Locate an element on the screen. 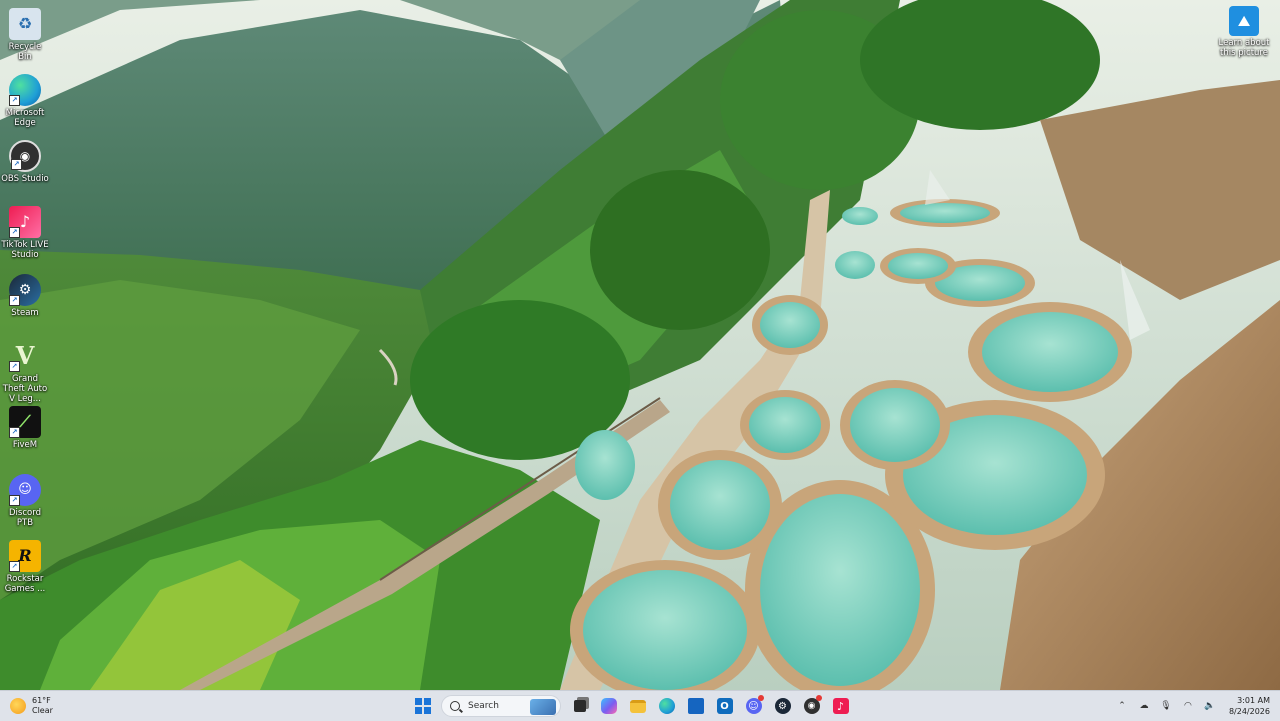 The width and height of the screenshot is (1280, 721). folder-icon is located at coordinates (637, 706).